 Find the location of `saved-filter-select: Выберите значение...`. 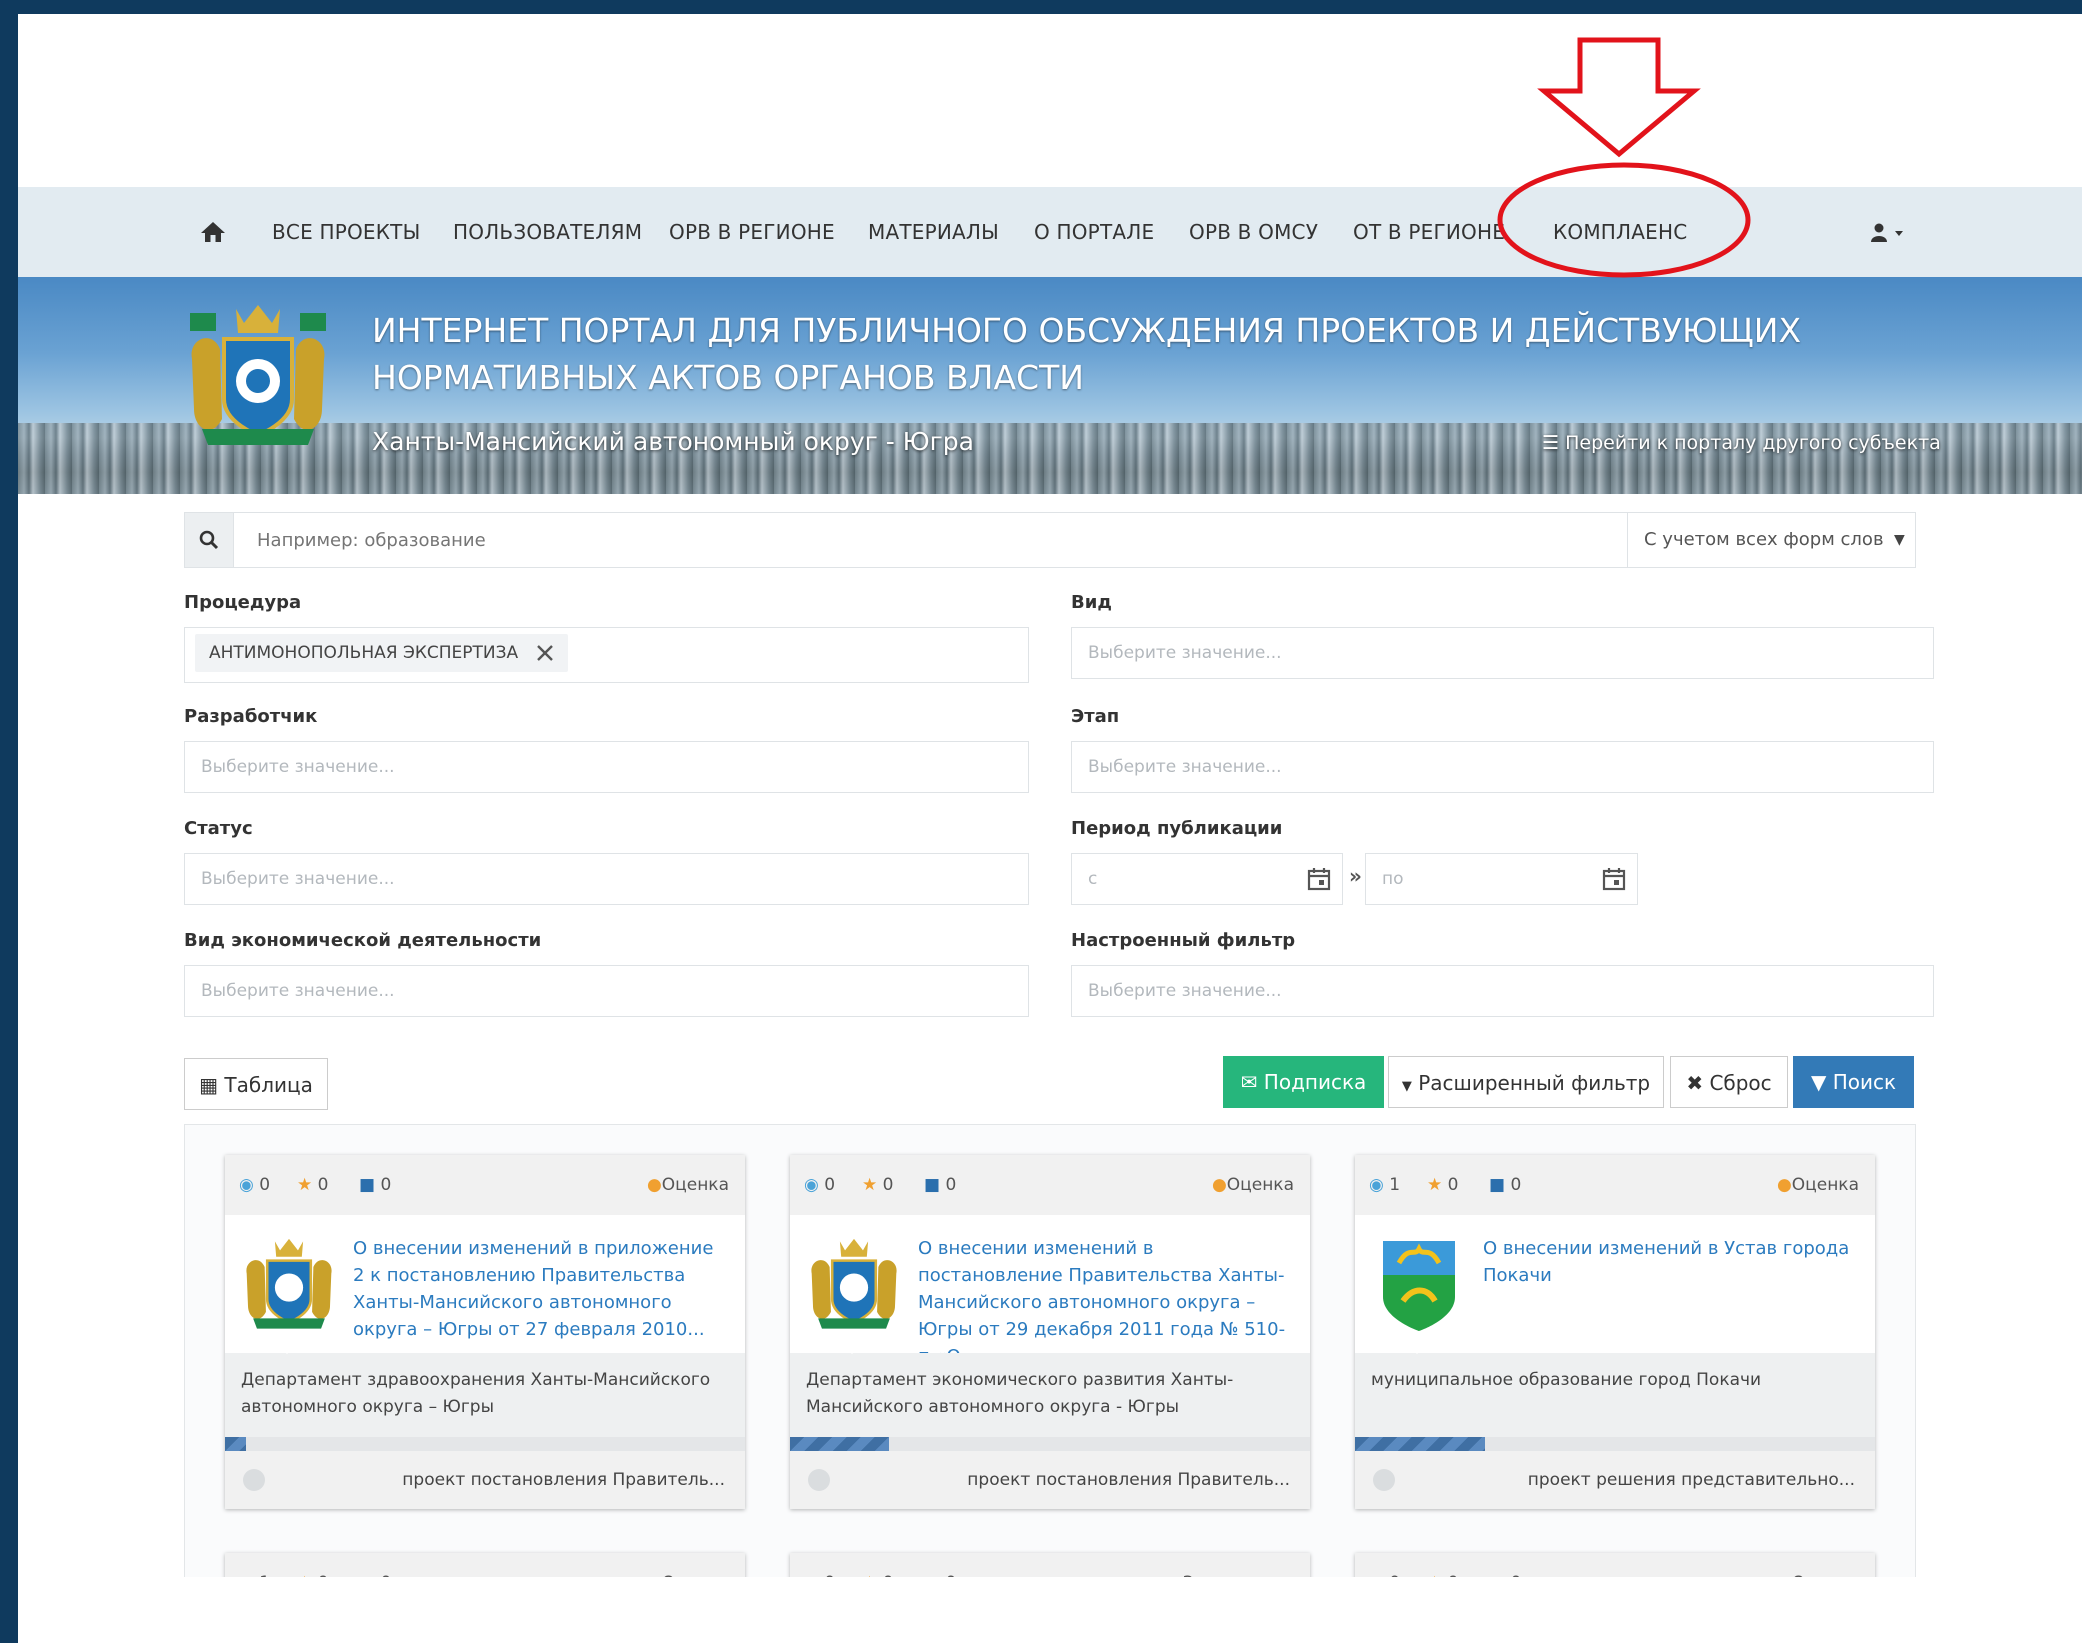

saved-filter-select: Выберите значение... is located at coordinates (1502, 991).